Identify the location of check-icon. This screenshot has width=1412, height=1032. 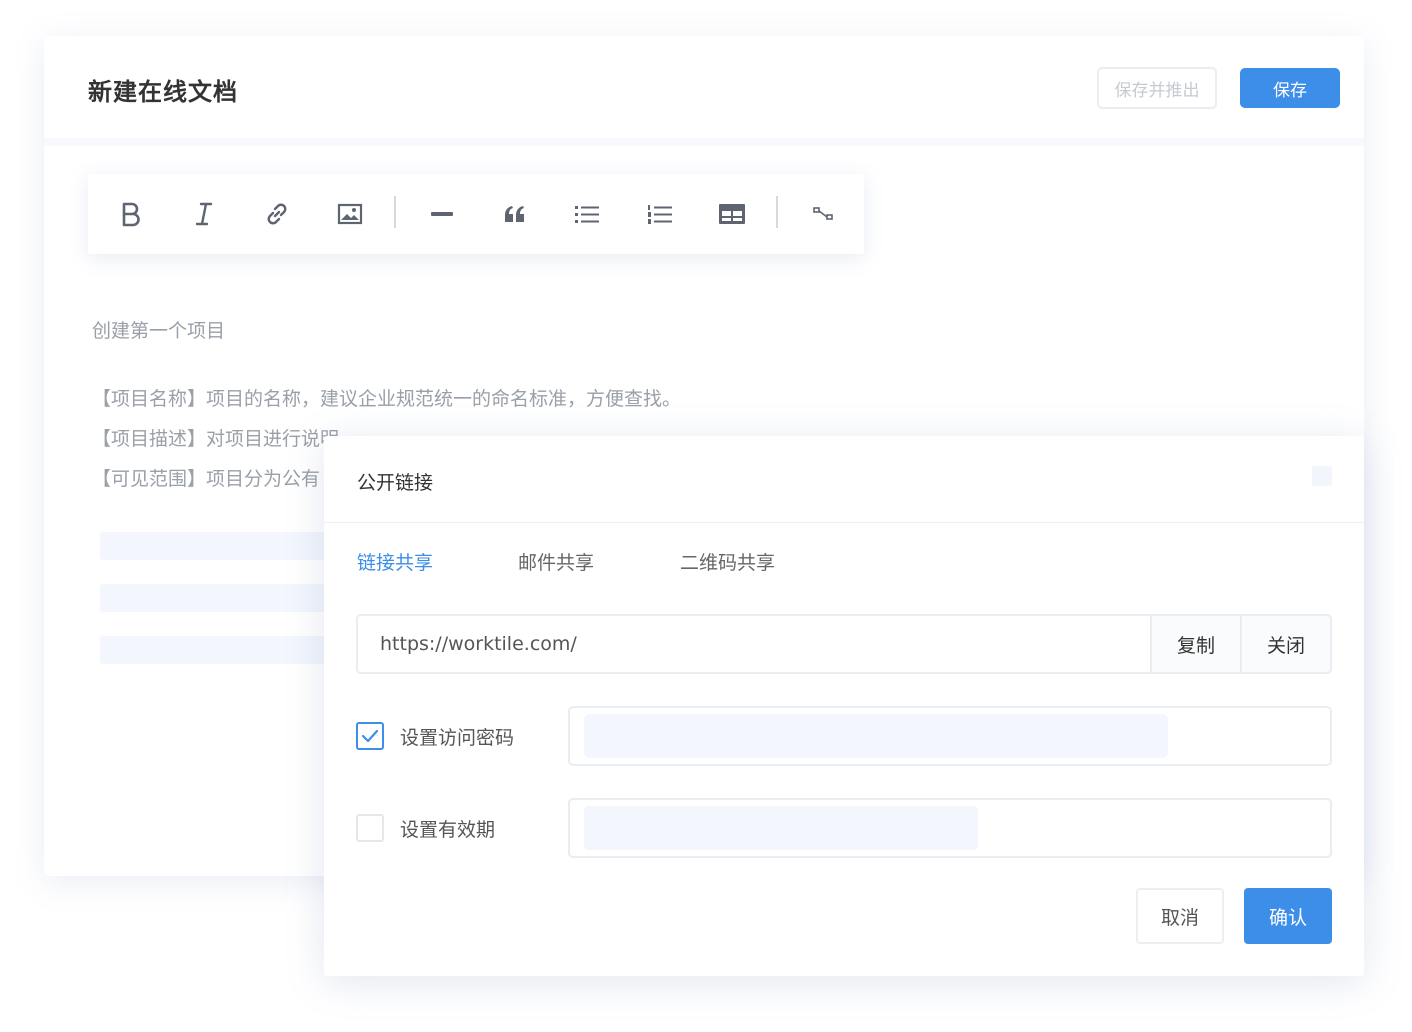
(370, 736).